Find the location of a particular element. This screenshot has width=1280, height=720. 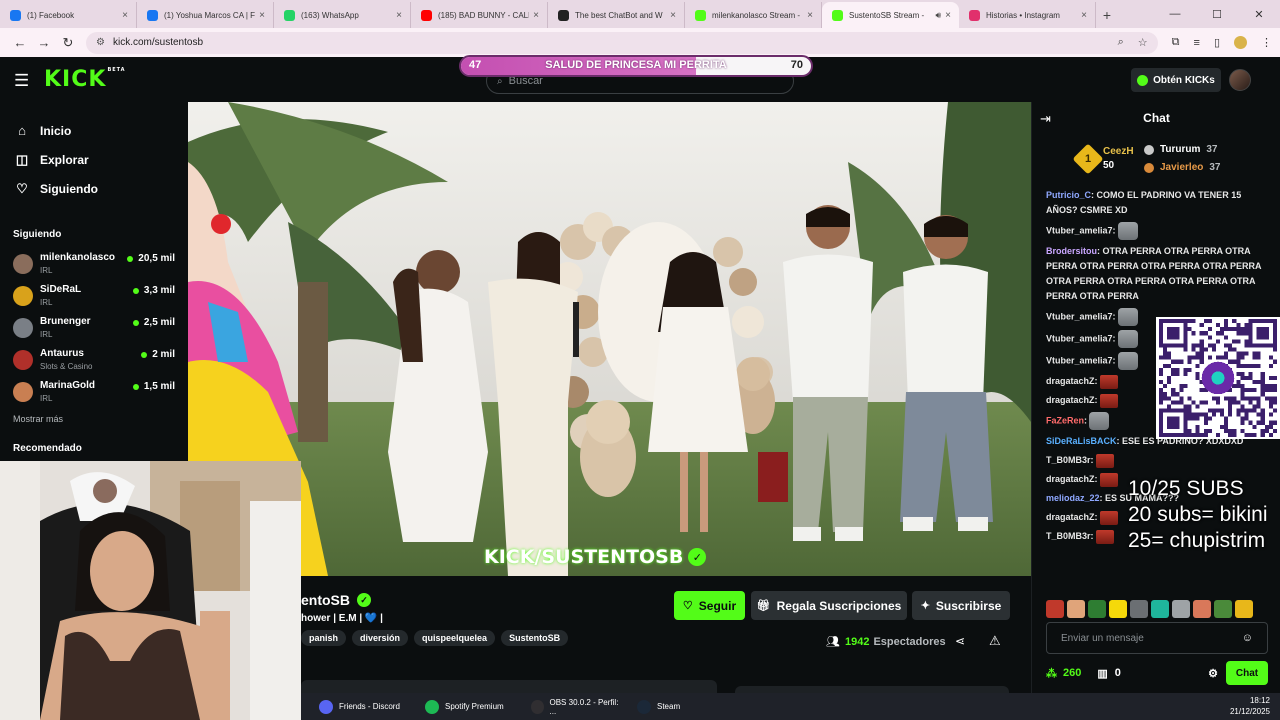

browser-tab: Historias • Instagram × is located at coordinates (1027, 15).